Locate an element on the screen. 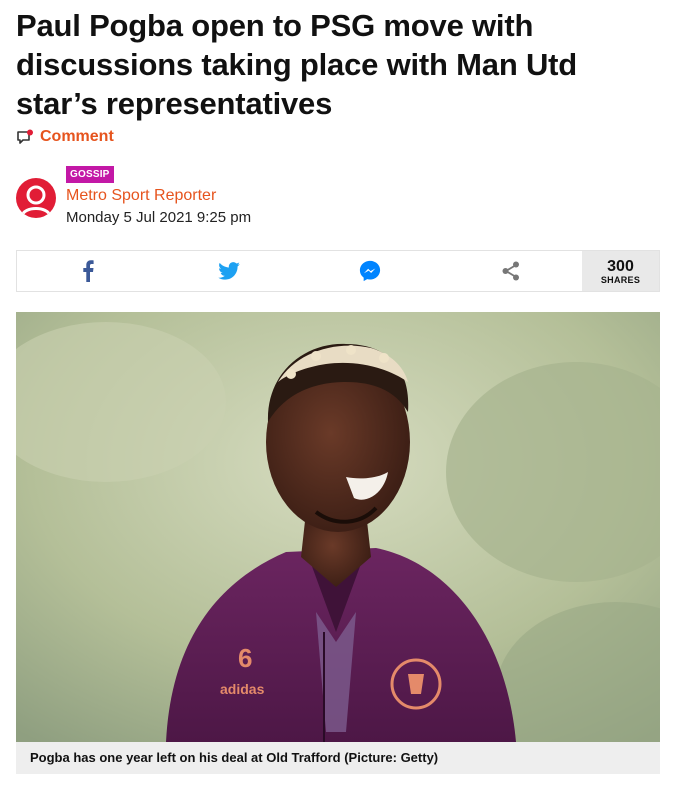 The width and height of the screenshot is (676, 792). share-count: 300 SHARES is located at coordinates (620, 271).